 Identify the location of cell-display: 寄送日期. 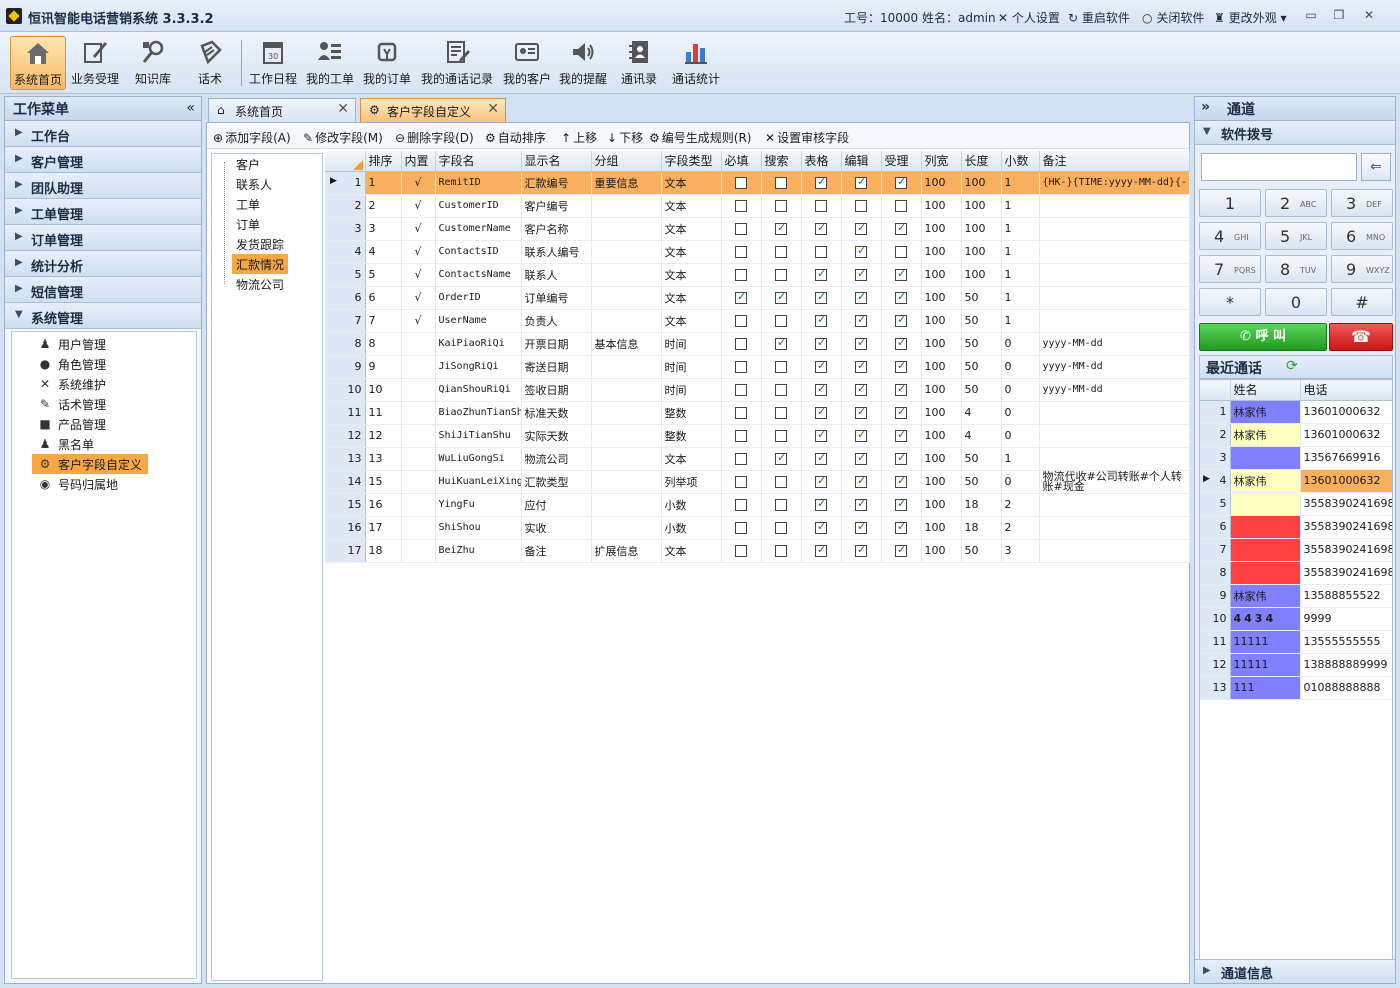
(556, 367).